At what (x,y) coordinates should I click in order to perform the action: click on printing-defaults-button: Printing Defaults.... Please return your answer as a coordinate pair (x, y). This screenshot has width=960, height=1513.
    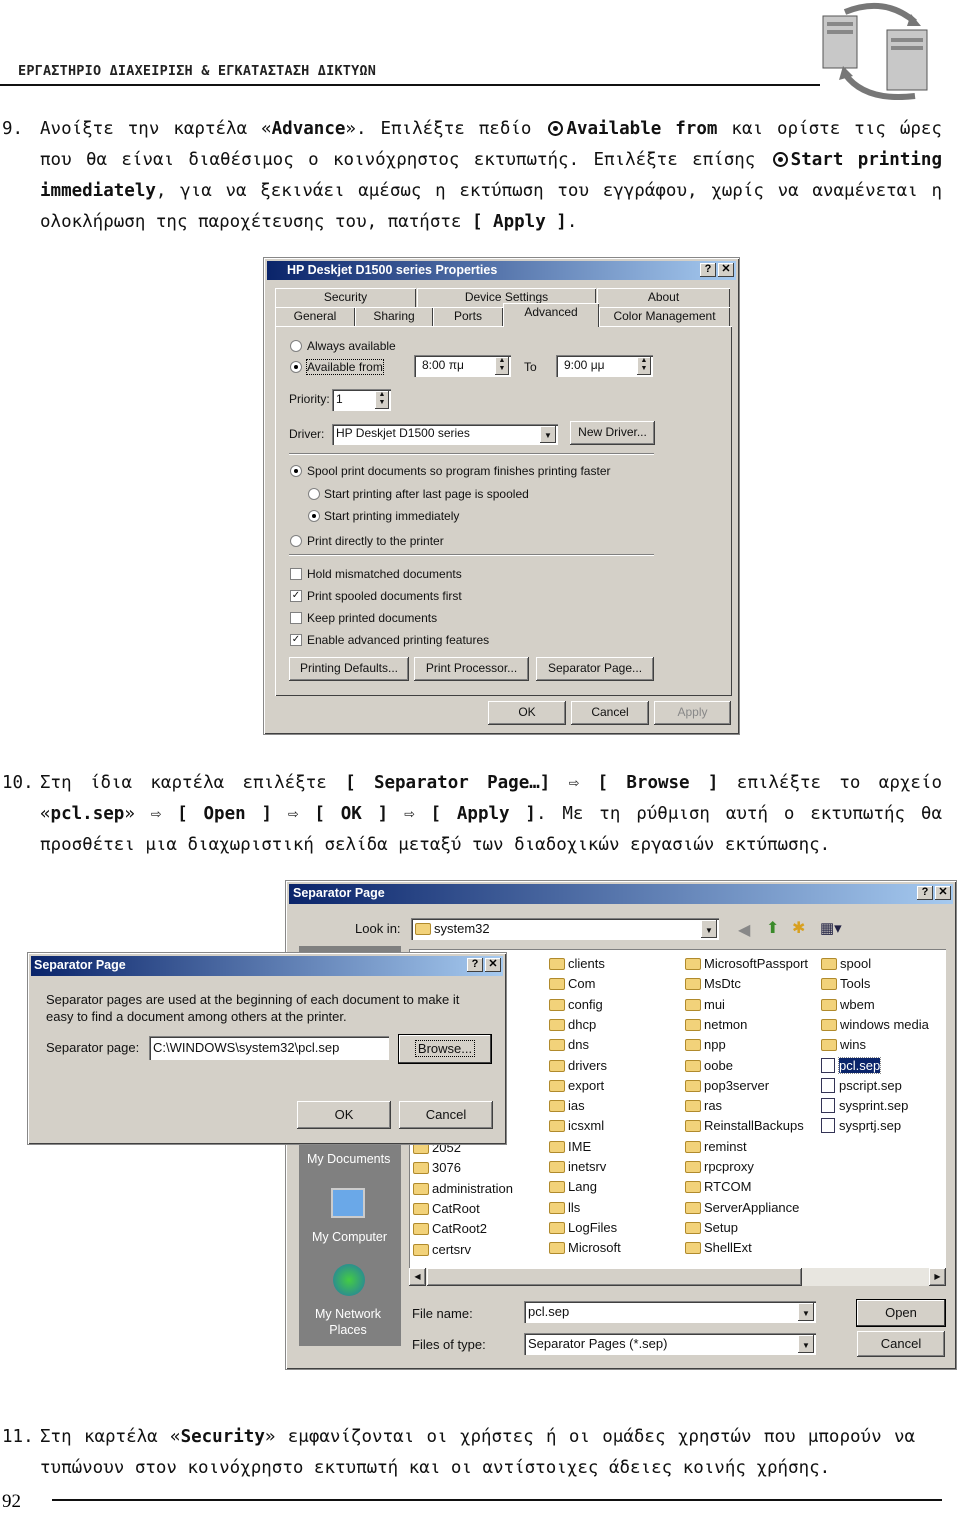
    Looking at the image, I should click on (349, 669).